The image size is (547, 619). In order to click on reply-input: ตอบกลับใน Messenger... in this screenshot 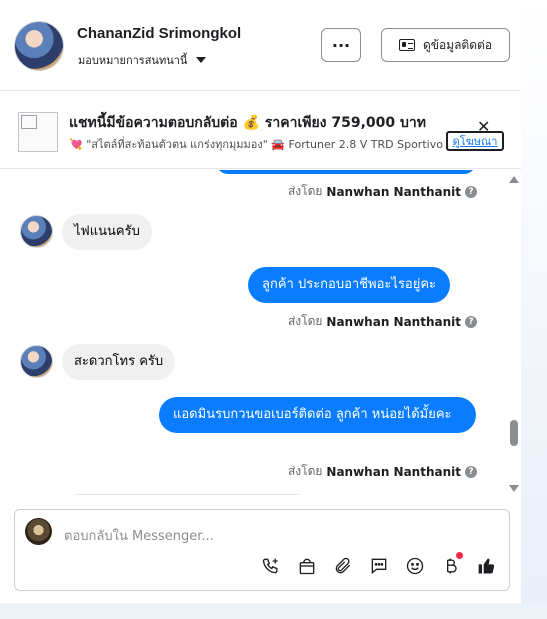, I will do `click(139, 535)`.